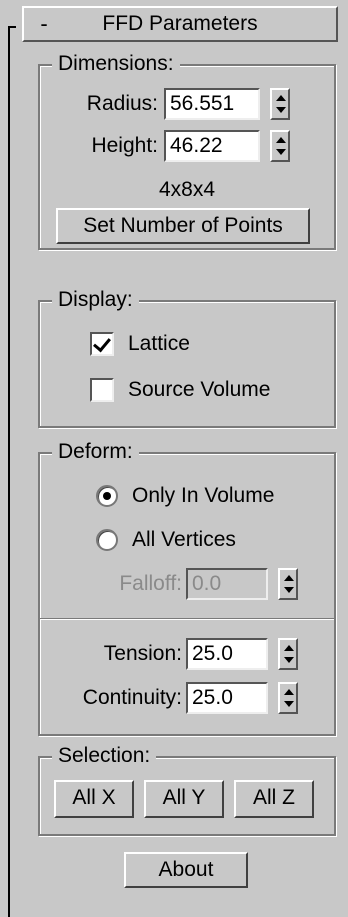 The width and height of the screenshot is (348, 917). I want to click on all-vertices-radio-row: All Vertices, so click(166, 540).